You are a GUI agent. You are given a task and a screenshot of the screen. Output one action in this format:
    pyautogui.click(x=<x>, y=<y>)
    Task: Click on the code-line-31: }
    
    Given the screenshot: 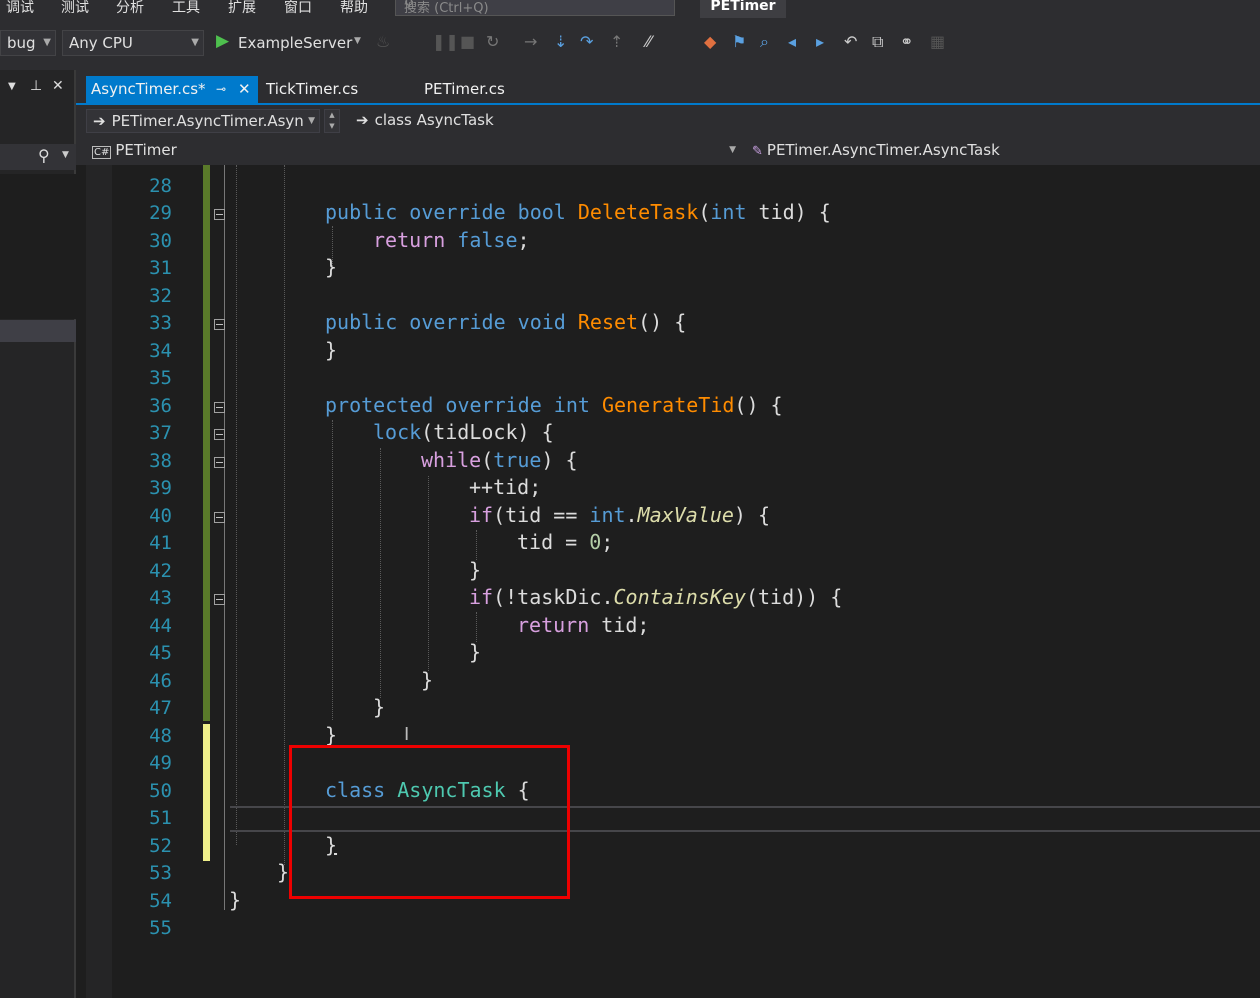 What is the action you would take?
    pyautogui.click(x=331, y=267)
    